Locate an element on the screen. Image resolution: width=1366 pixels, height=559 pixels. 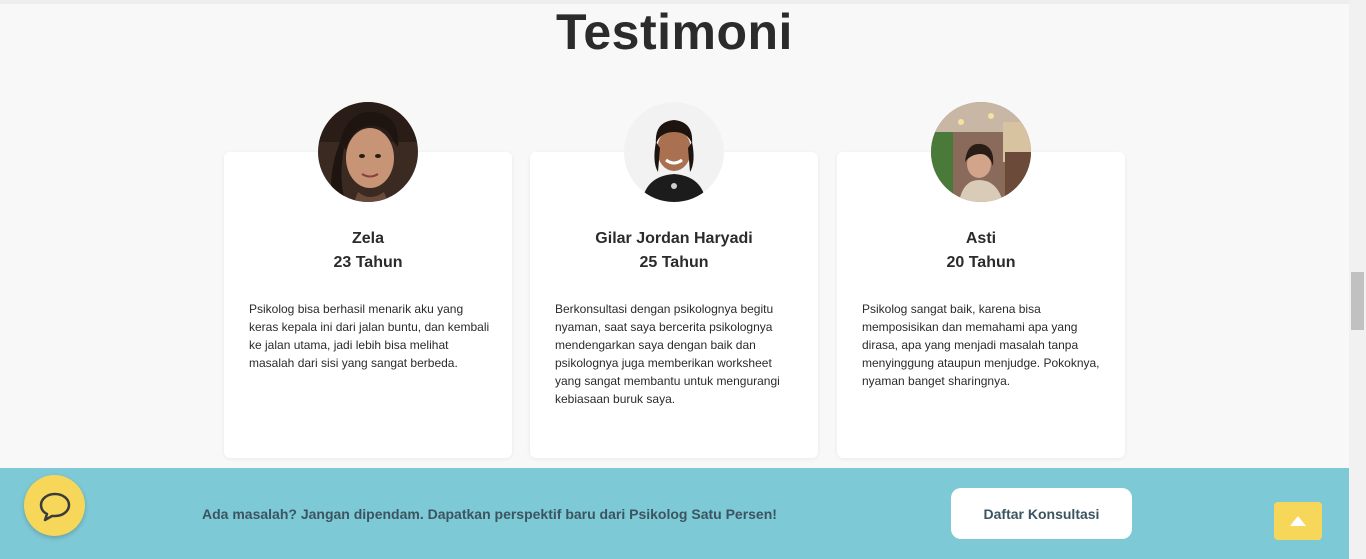
chevron-up-icon is located at coordinates (1298, 521).